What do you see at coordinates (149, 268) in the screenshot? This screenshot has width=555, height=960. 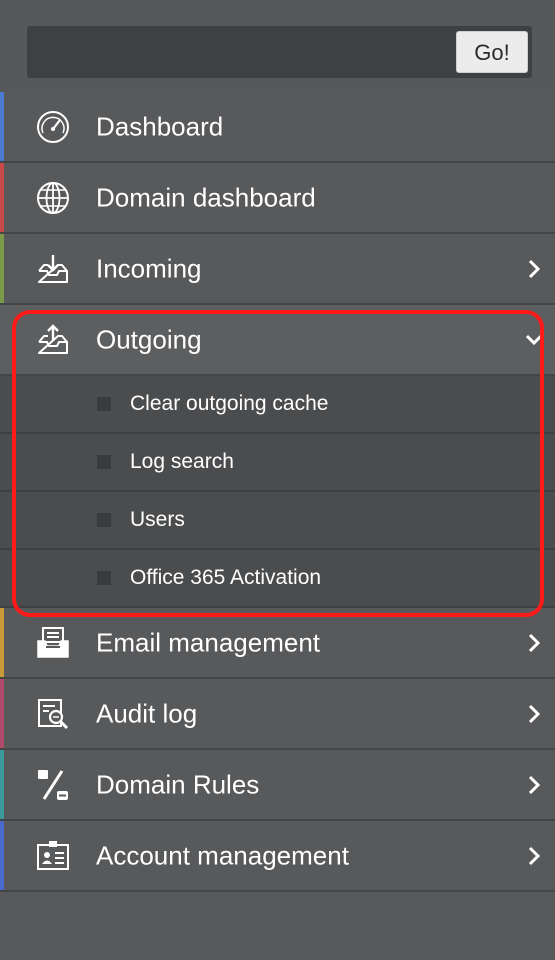 I see `sidebar-item-label: Incoming` at bounding box center [149, 268].